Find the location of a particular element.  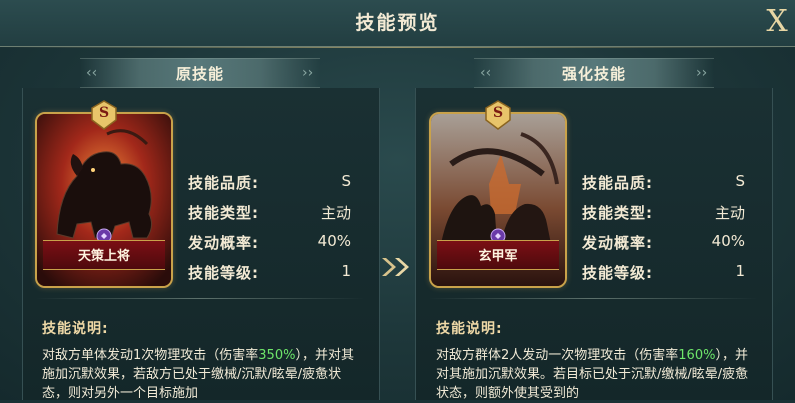

double-chevron-right-icon is located at coordinates (395, 267).